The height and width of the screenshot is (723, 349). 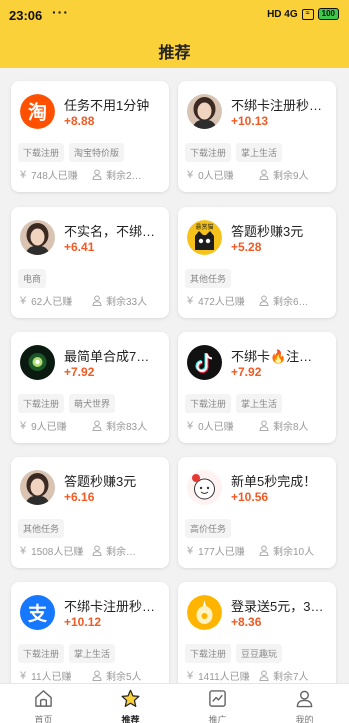 I want to click on task-earned-count: 1508人已赚, so click(x=57, y=552).